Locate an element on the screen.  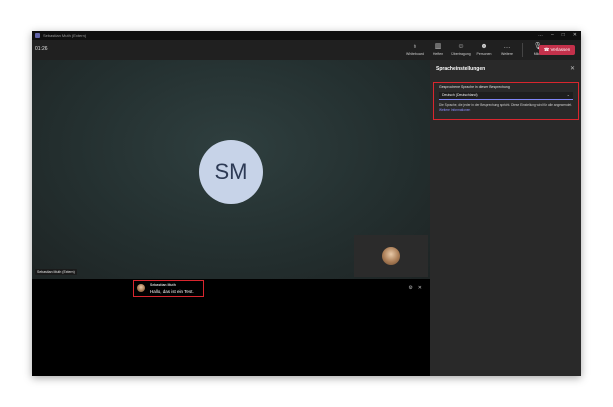
whiteboard-button: ♁ Whiteboard is located at coordinates (415, 50).